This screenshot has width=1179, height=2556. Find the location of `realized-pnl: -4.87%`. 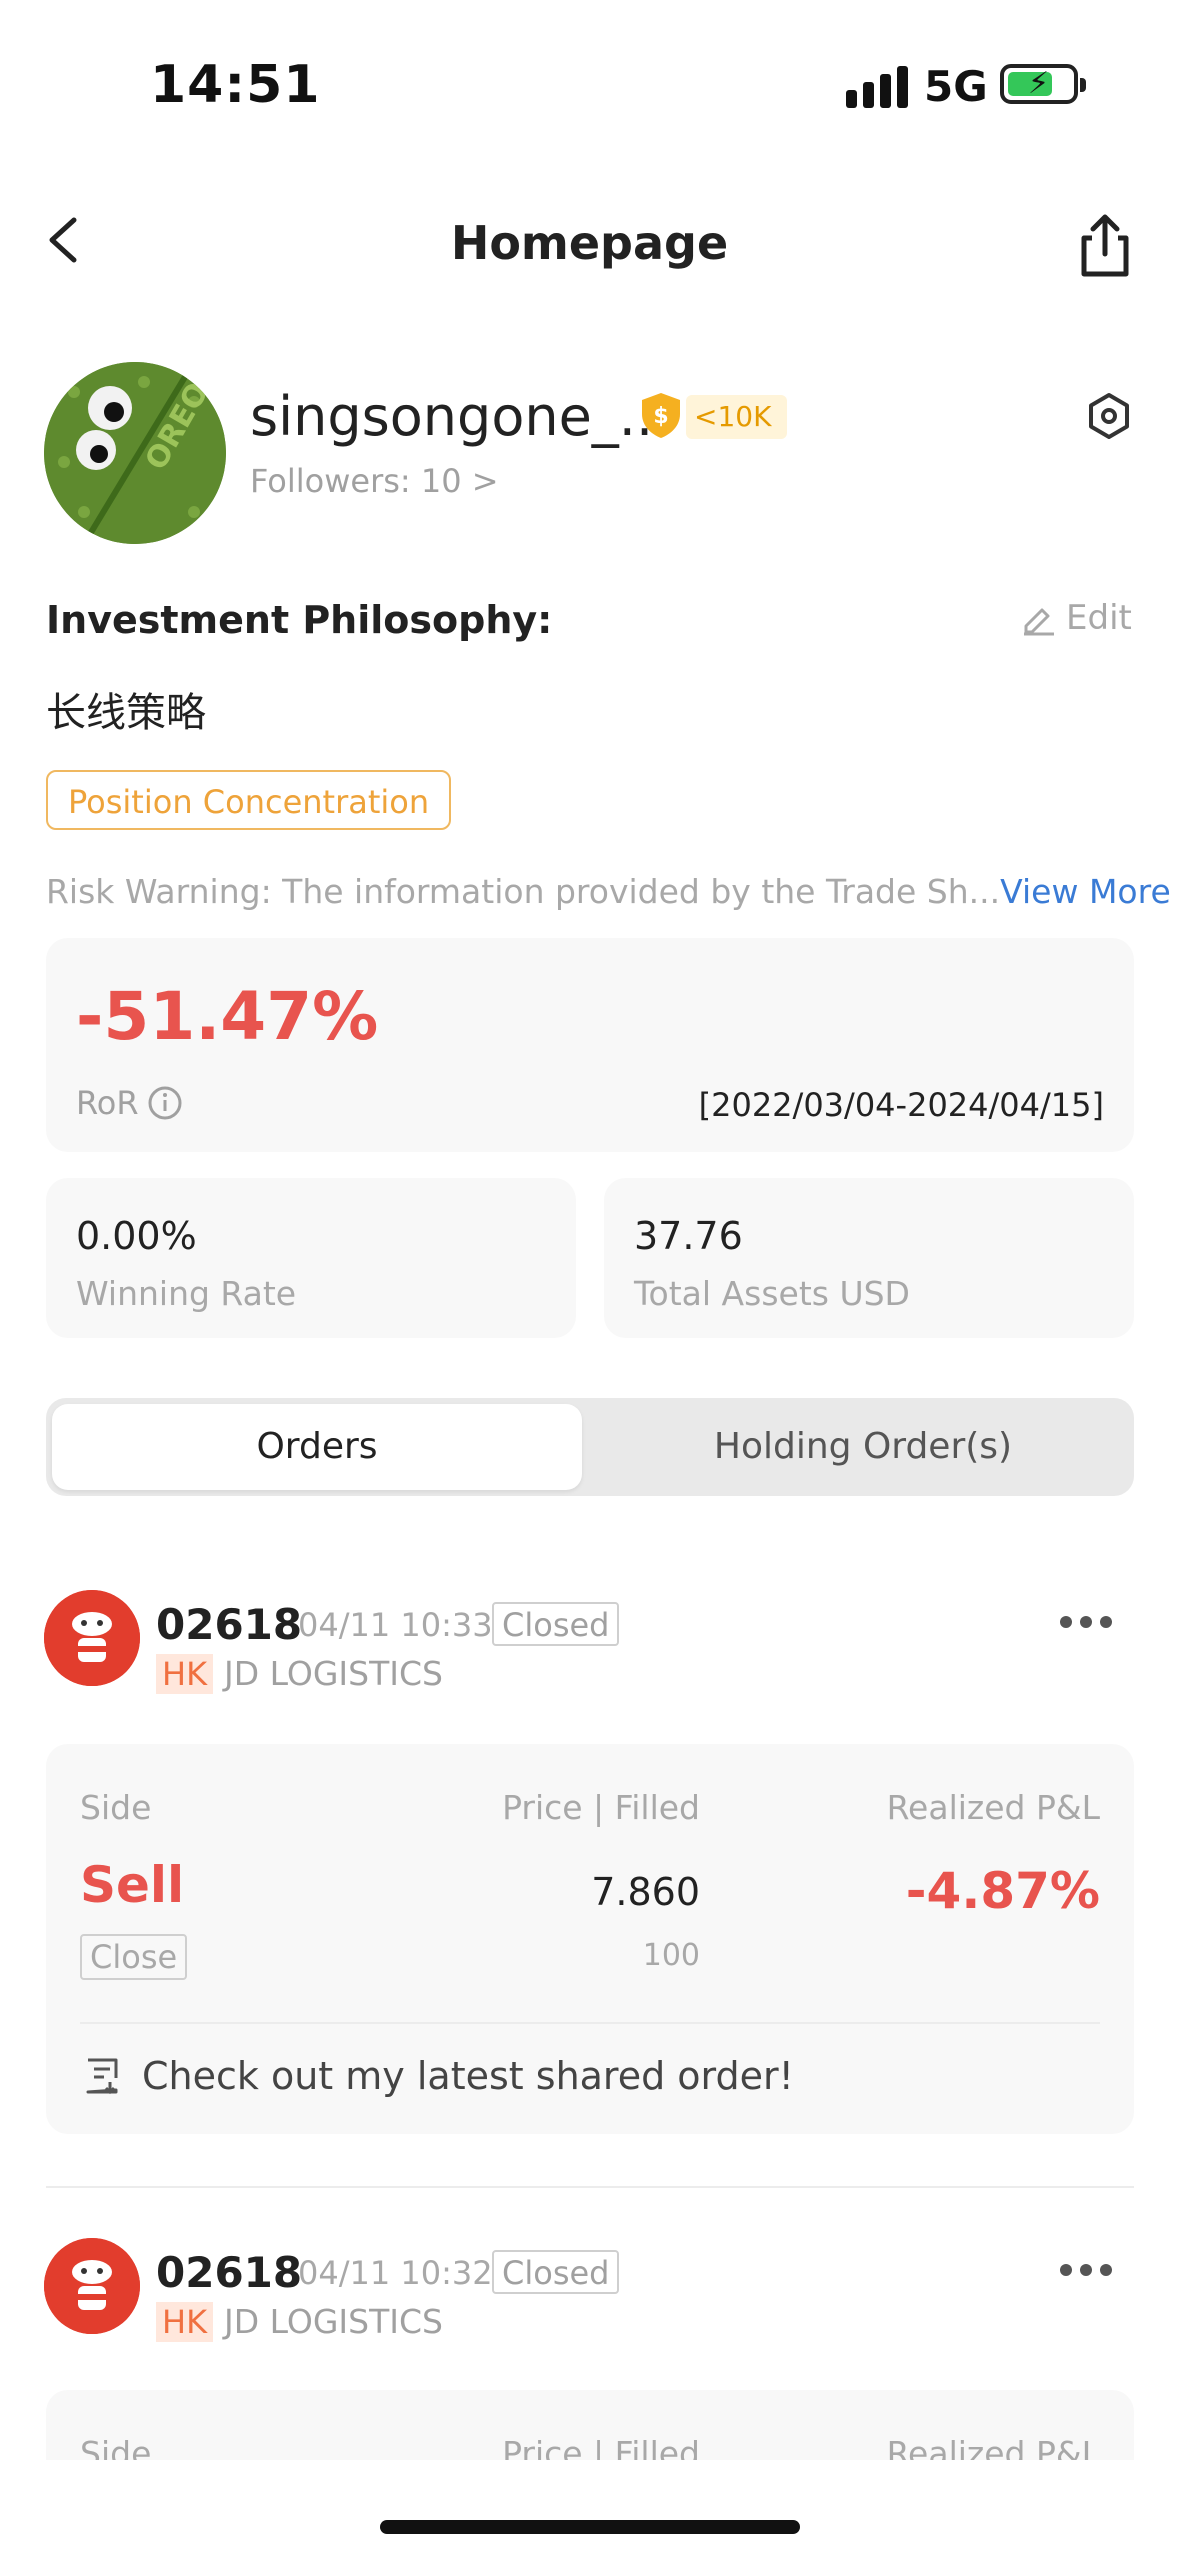

realized-pnl: -4.87% is located at coordinates (1002, 1891).